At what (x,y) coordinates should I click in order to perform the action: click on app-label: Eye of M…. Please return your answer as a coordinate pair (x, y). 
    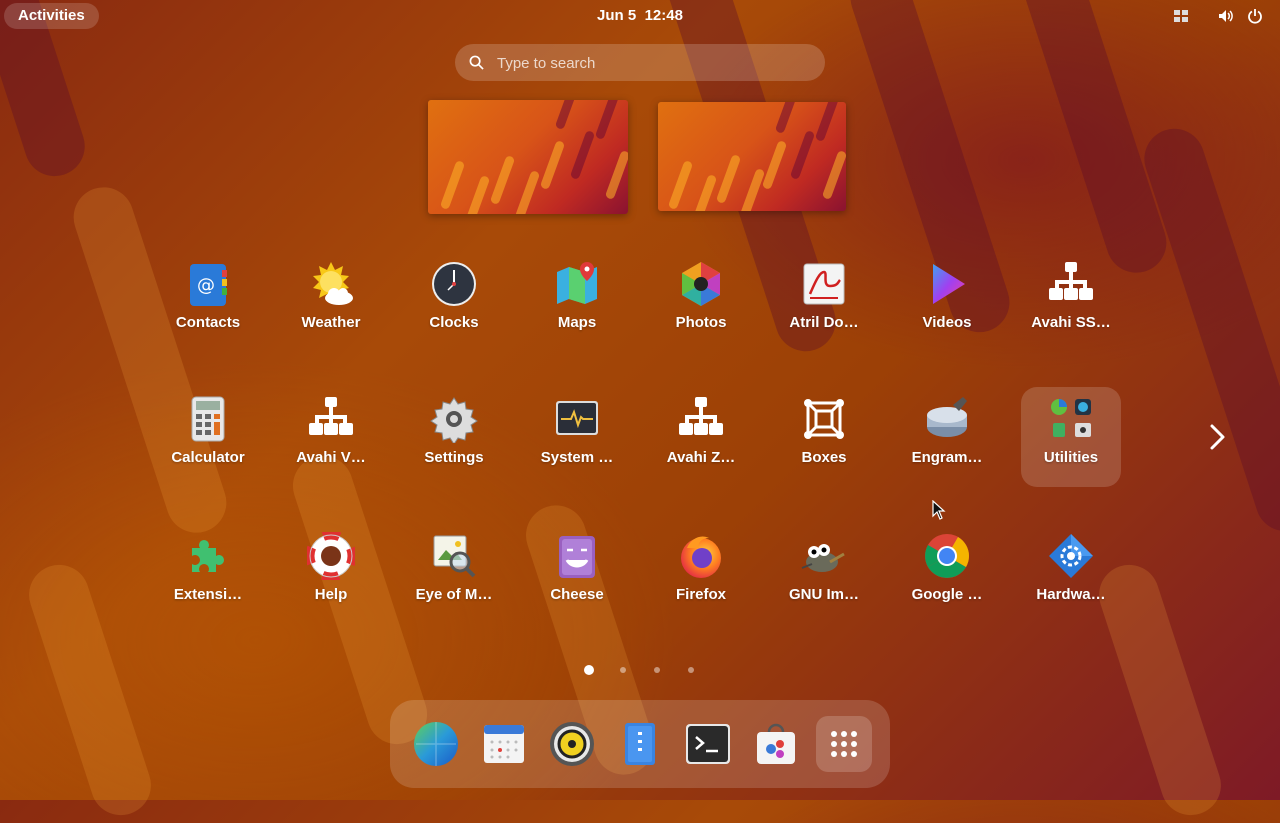
    Looking at the image, I should click on (454, 594).